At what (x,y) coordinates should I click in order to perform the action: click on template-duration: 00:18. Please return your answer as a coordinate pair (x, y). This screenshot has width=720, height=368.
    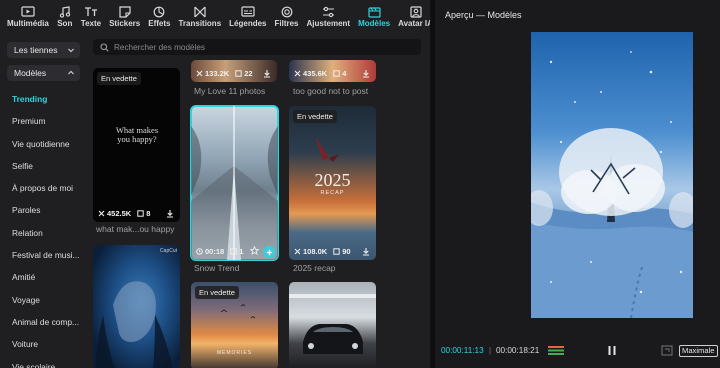
    Looking at the image, I should click on (215, 251).